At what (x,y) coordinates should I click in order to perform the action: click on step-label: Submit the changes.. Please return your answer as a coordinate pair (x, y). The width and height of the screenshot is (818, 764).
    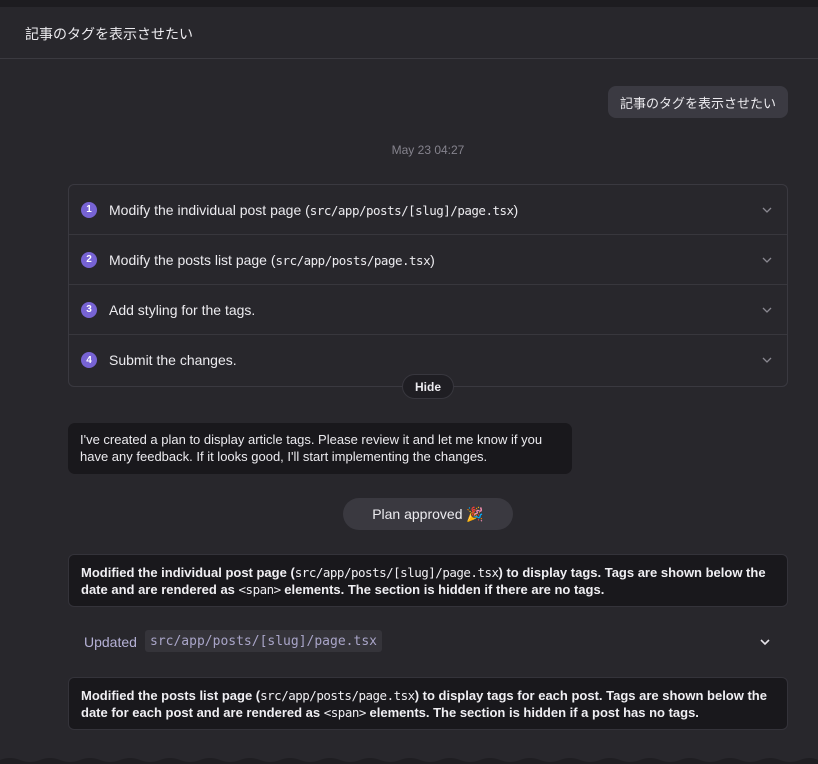
    Looking at the image, I should click on (173, 360).